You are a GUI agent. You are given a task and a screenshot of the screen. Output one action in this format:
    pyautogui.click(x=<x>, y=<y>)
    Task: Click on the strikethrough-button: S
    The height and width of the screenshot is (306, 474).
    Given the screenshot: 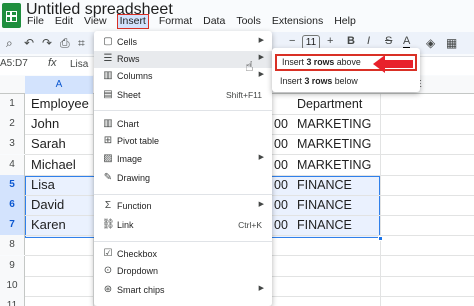 What is the action you would take?
    pyautogui.click(x=388, y=41)
    